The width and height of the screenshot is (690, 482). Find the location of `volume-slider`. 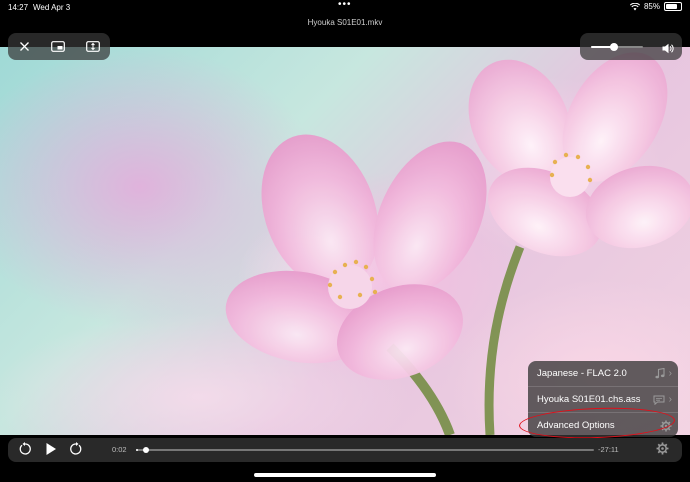

volume-slider is located at coordinates (617, 47).